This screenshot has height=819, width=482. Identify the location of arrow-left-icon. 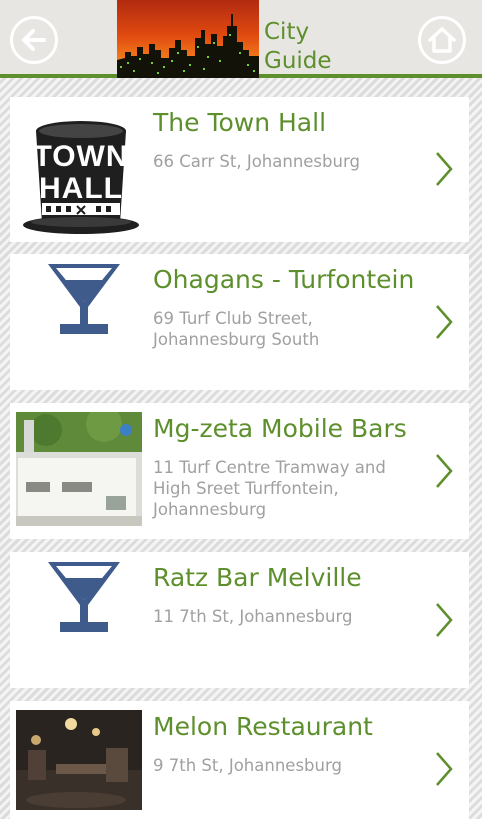
(34, 40).